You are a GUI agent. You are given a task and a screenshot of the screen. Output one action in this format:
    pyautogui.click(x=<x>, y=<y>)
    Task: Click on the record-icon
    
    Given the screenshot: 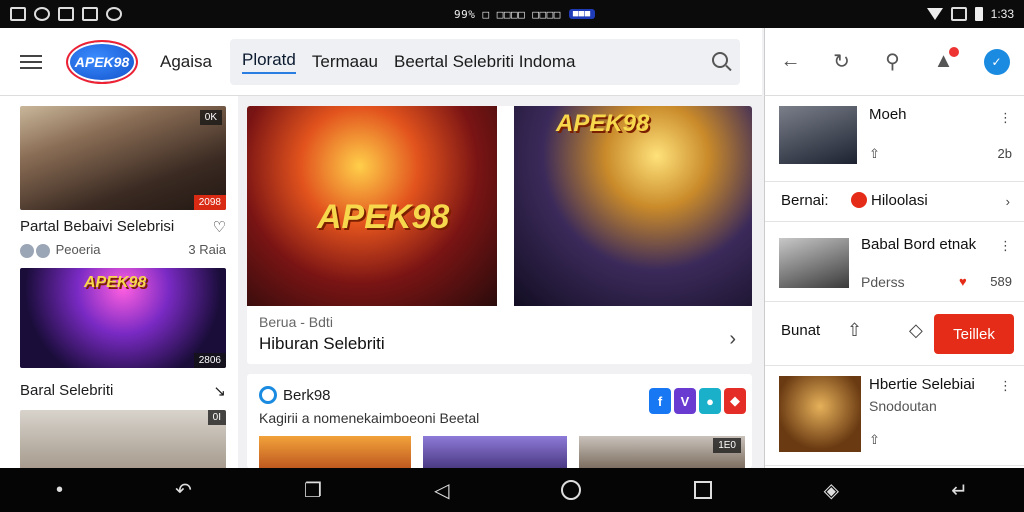 What is the action you would take?
    pyautogui.click(x=114, y=14)
    